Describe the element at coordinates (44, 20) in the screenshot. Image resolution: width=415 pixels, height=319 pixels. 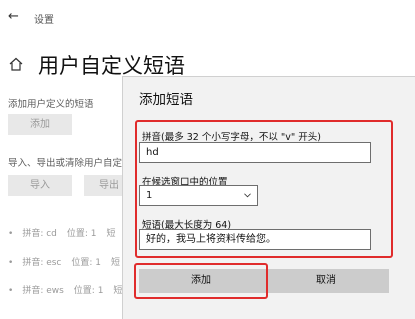
I see `window-title: 设置` at that location.